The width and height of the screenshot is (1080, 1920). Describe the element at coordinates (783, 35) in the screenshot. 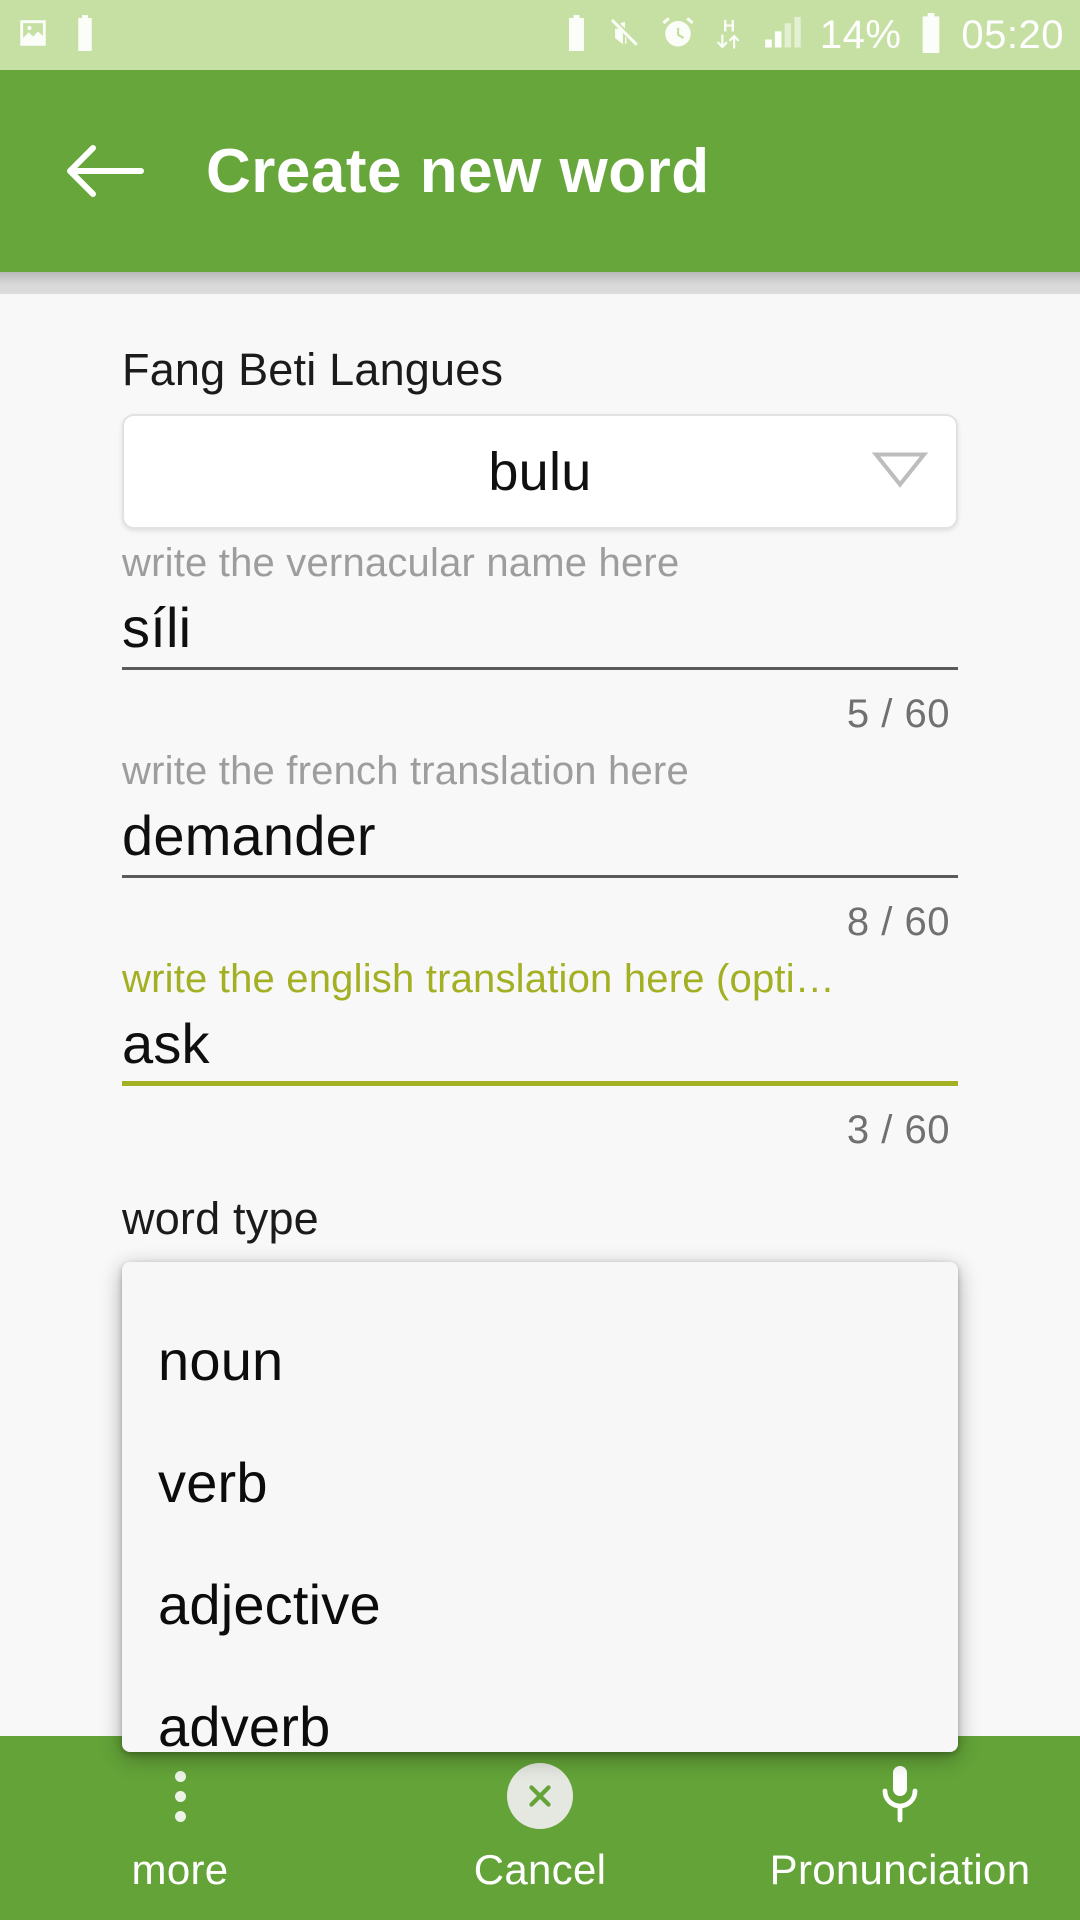

I see `signal-bars-icon` at that location.